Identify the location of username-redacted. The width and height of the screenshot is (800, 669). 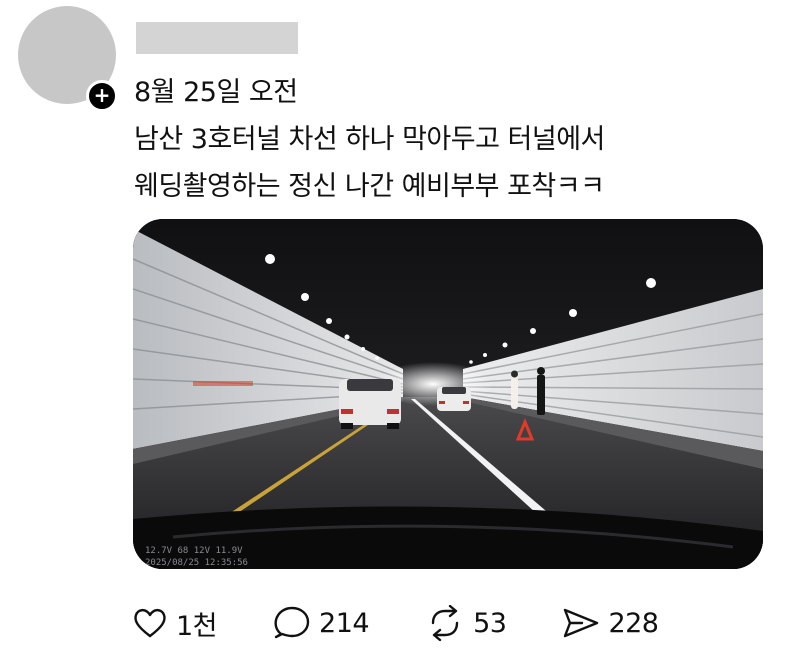
(217, 38).